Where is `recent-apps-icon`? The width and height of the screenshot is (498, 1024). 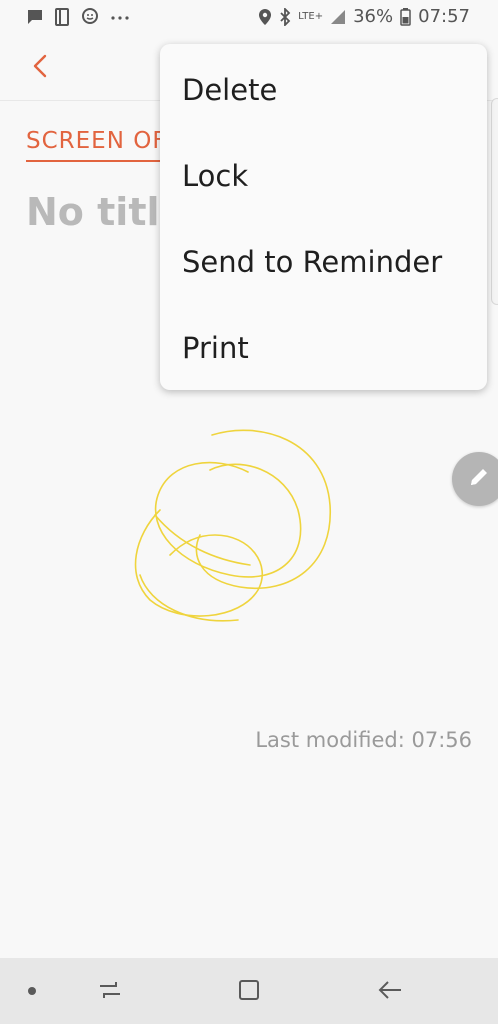 recent-apps-icon is located at coordinates (110, 992).